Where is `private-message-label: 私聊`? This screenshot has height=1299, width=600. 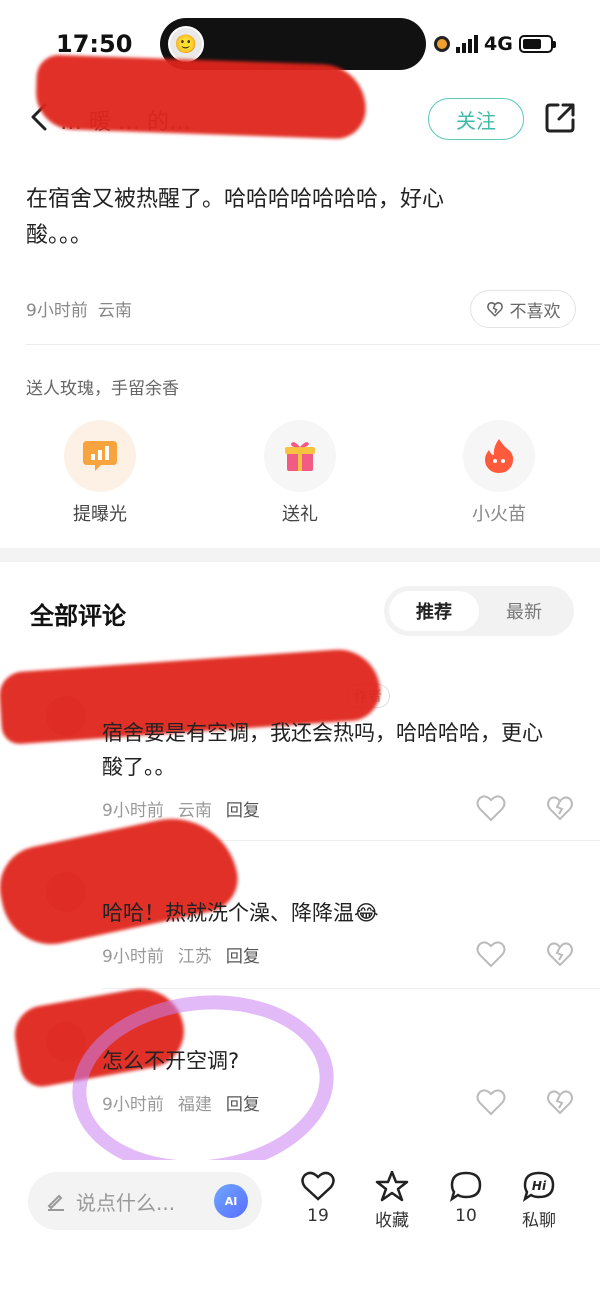
private-message-label: 私聊 is located at coordinates (539, 1221).